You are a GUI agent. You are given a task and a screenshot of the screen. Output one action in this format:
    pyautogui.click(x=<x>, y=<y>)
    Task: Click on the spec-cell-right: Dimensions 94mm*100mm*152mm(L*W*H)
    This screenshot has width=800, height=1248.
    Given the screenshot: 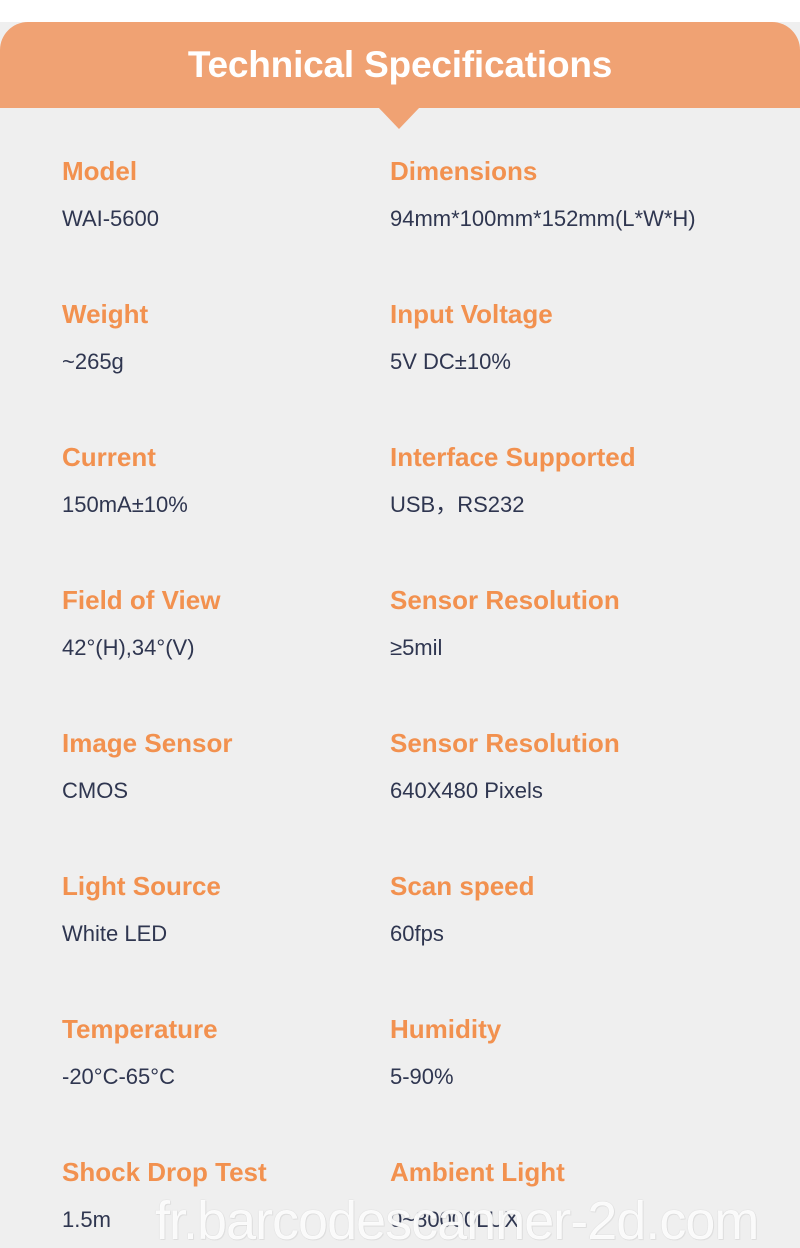 What is the action you would take?
    pyautogui.click(x=348, y=211)
    